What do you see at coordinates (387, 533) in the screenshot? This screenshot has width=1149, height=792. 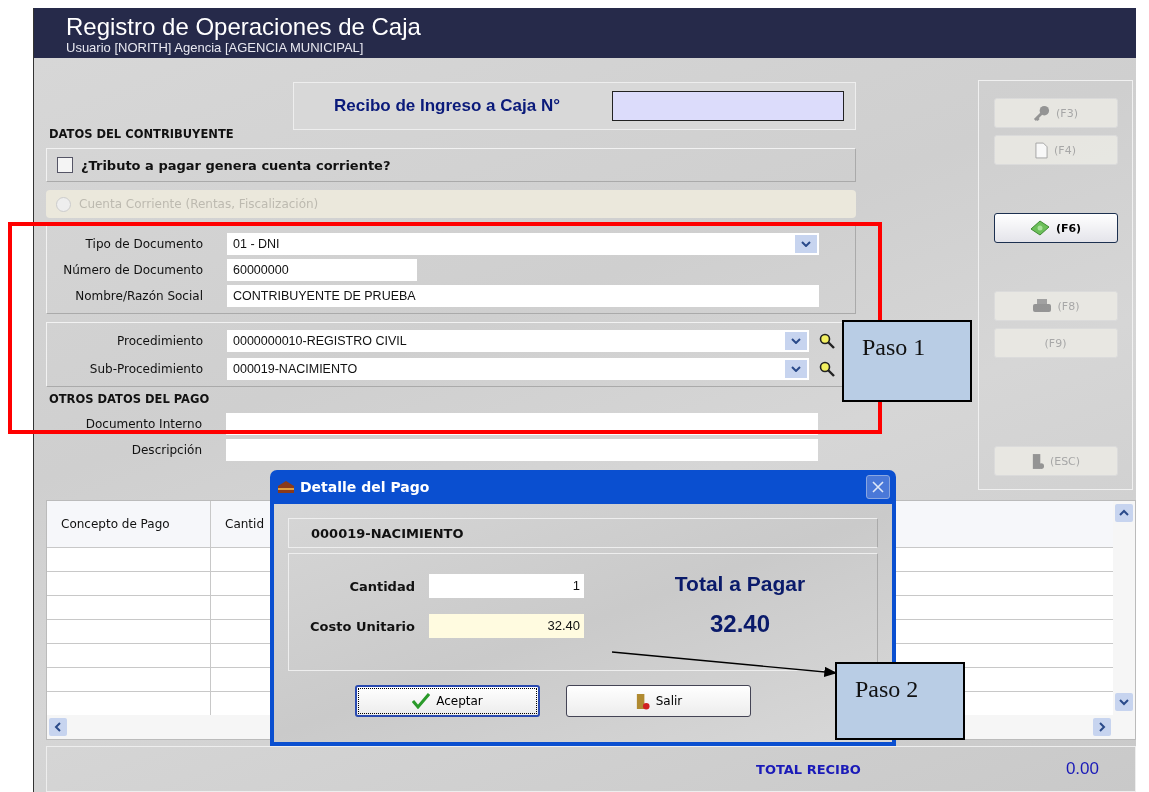 I see `item-name: 000019-NACIMIENTO` at bounding box center [387, 533].